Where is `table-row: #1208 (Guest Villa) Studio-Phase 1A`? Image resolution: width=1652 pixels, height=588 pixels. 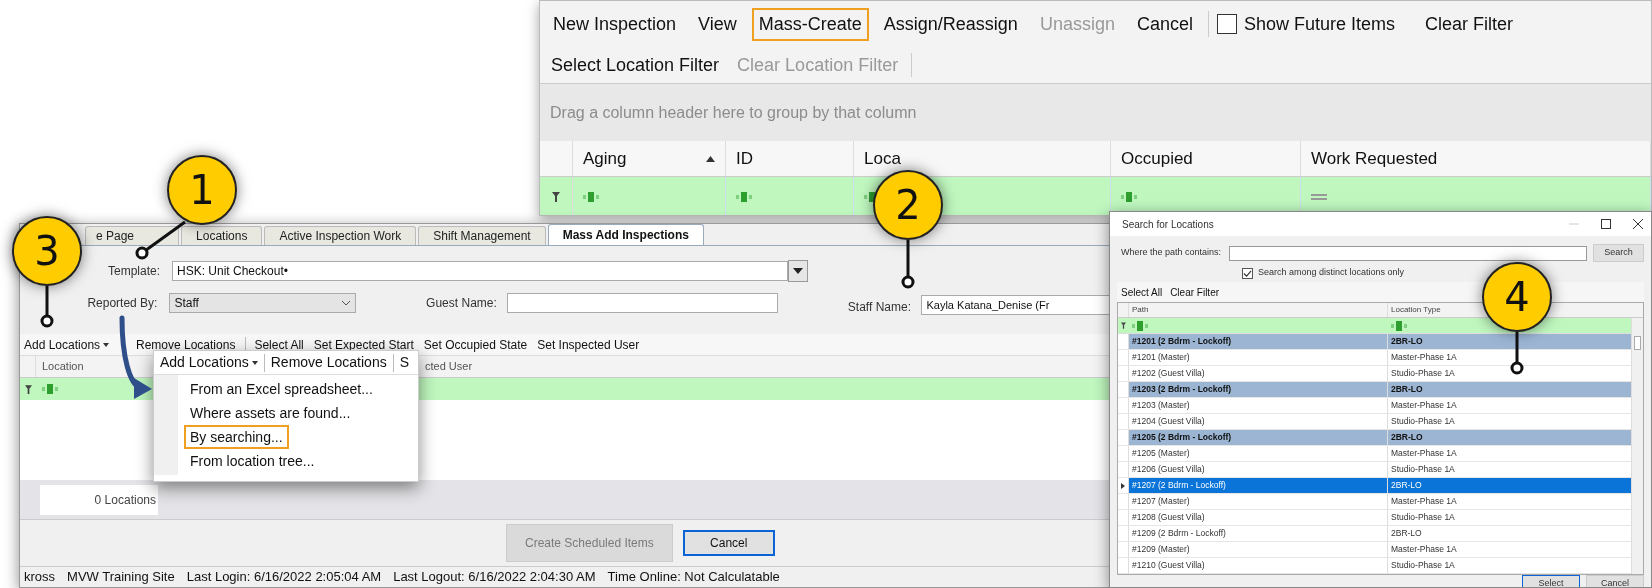 table-row: #1208 (Guest Villa) Studio-Phase 1A is located at coordinates (1374, 518).